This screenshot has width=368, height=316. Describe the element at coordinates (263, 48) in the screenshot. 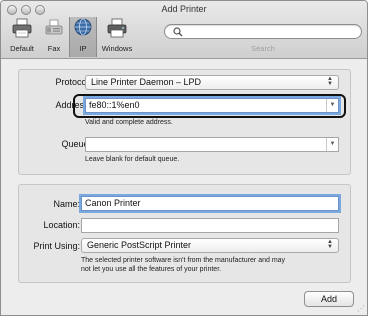

I see `search-label: Search` at that location.